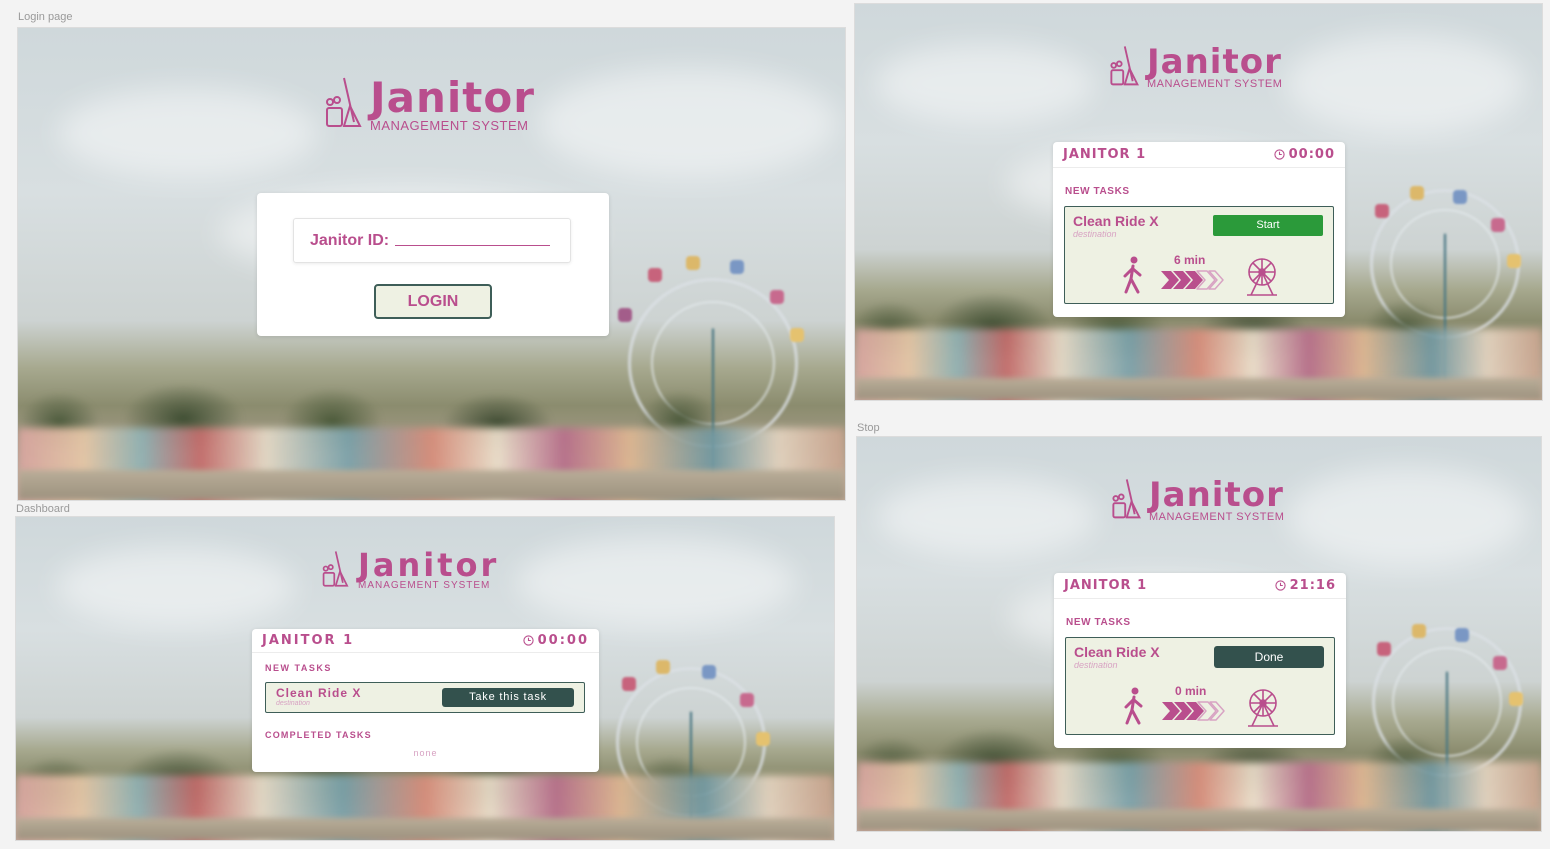 The width and height of the screenshot is (1550, 849). Describe the element at coordinates (45, 17) in the screenshot. I see `frame-label-login: Login page` at that location.